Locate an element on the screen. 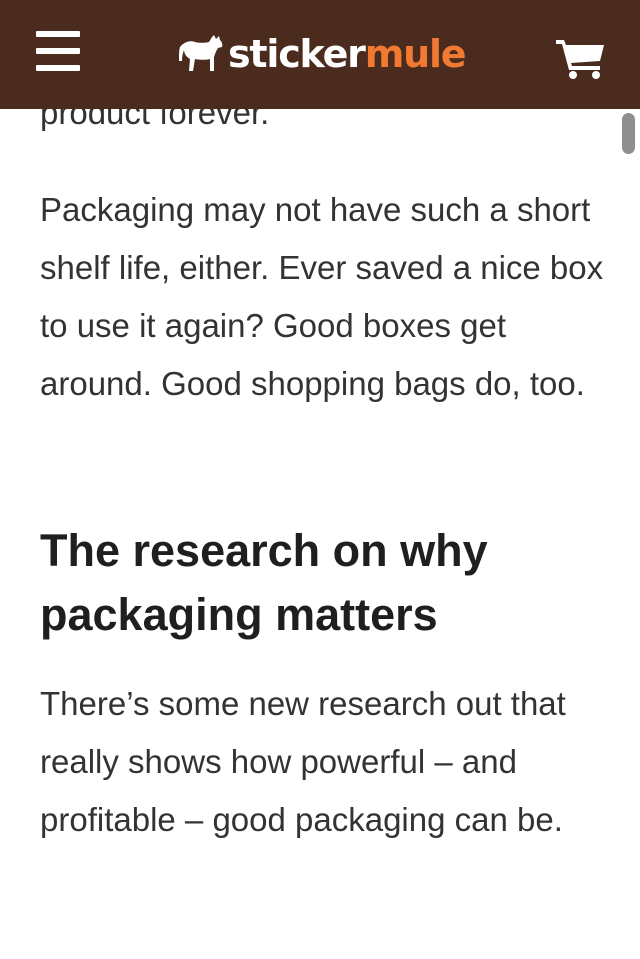  hamburger-menu-icon is located at coordinates (59, 52).